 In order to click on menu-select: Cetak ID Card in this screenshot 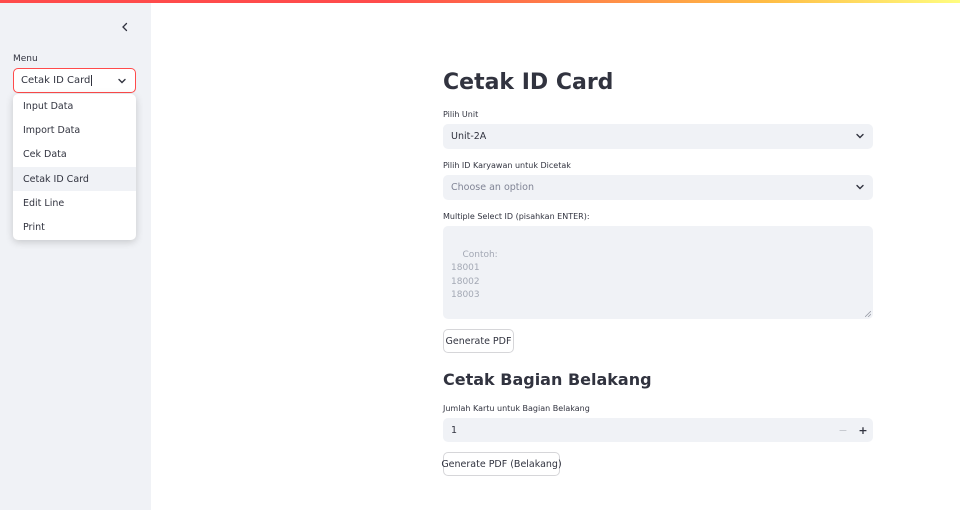, I will do `click(74, 80)`.